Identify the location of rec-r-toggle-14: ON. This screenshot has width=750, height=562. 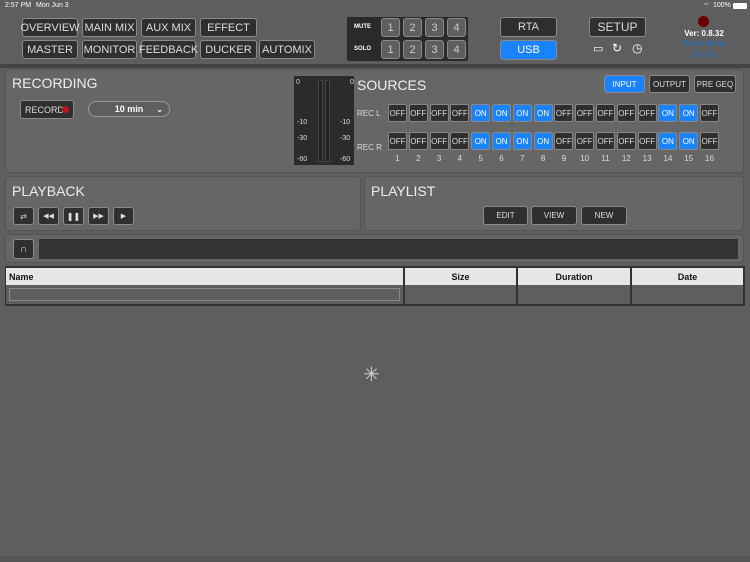
(668, 141).